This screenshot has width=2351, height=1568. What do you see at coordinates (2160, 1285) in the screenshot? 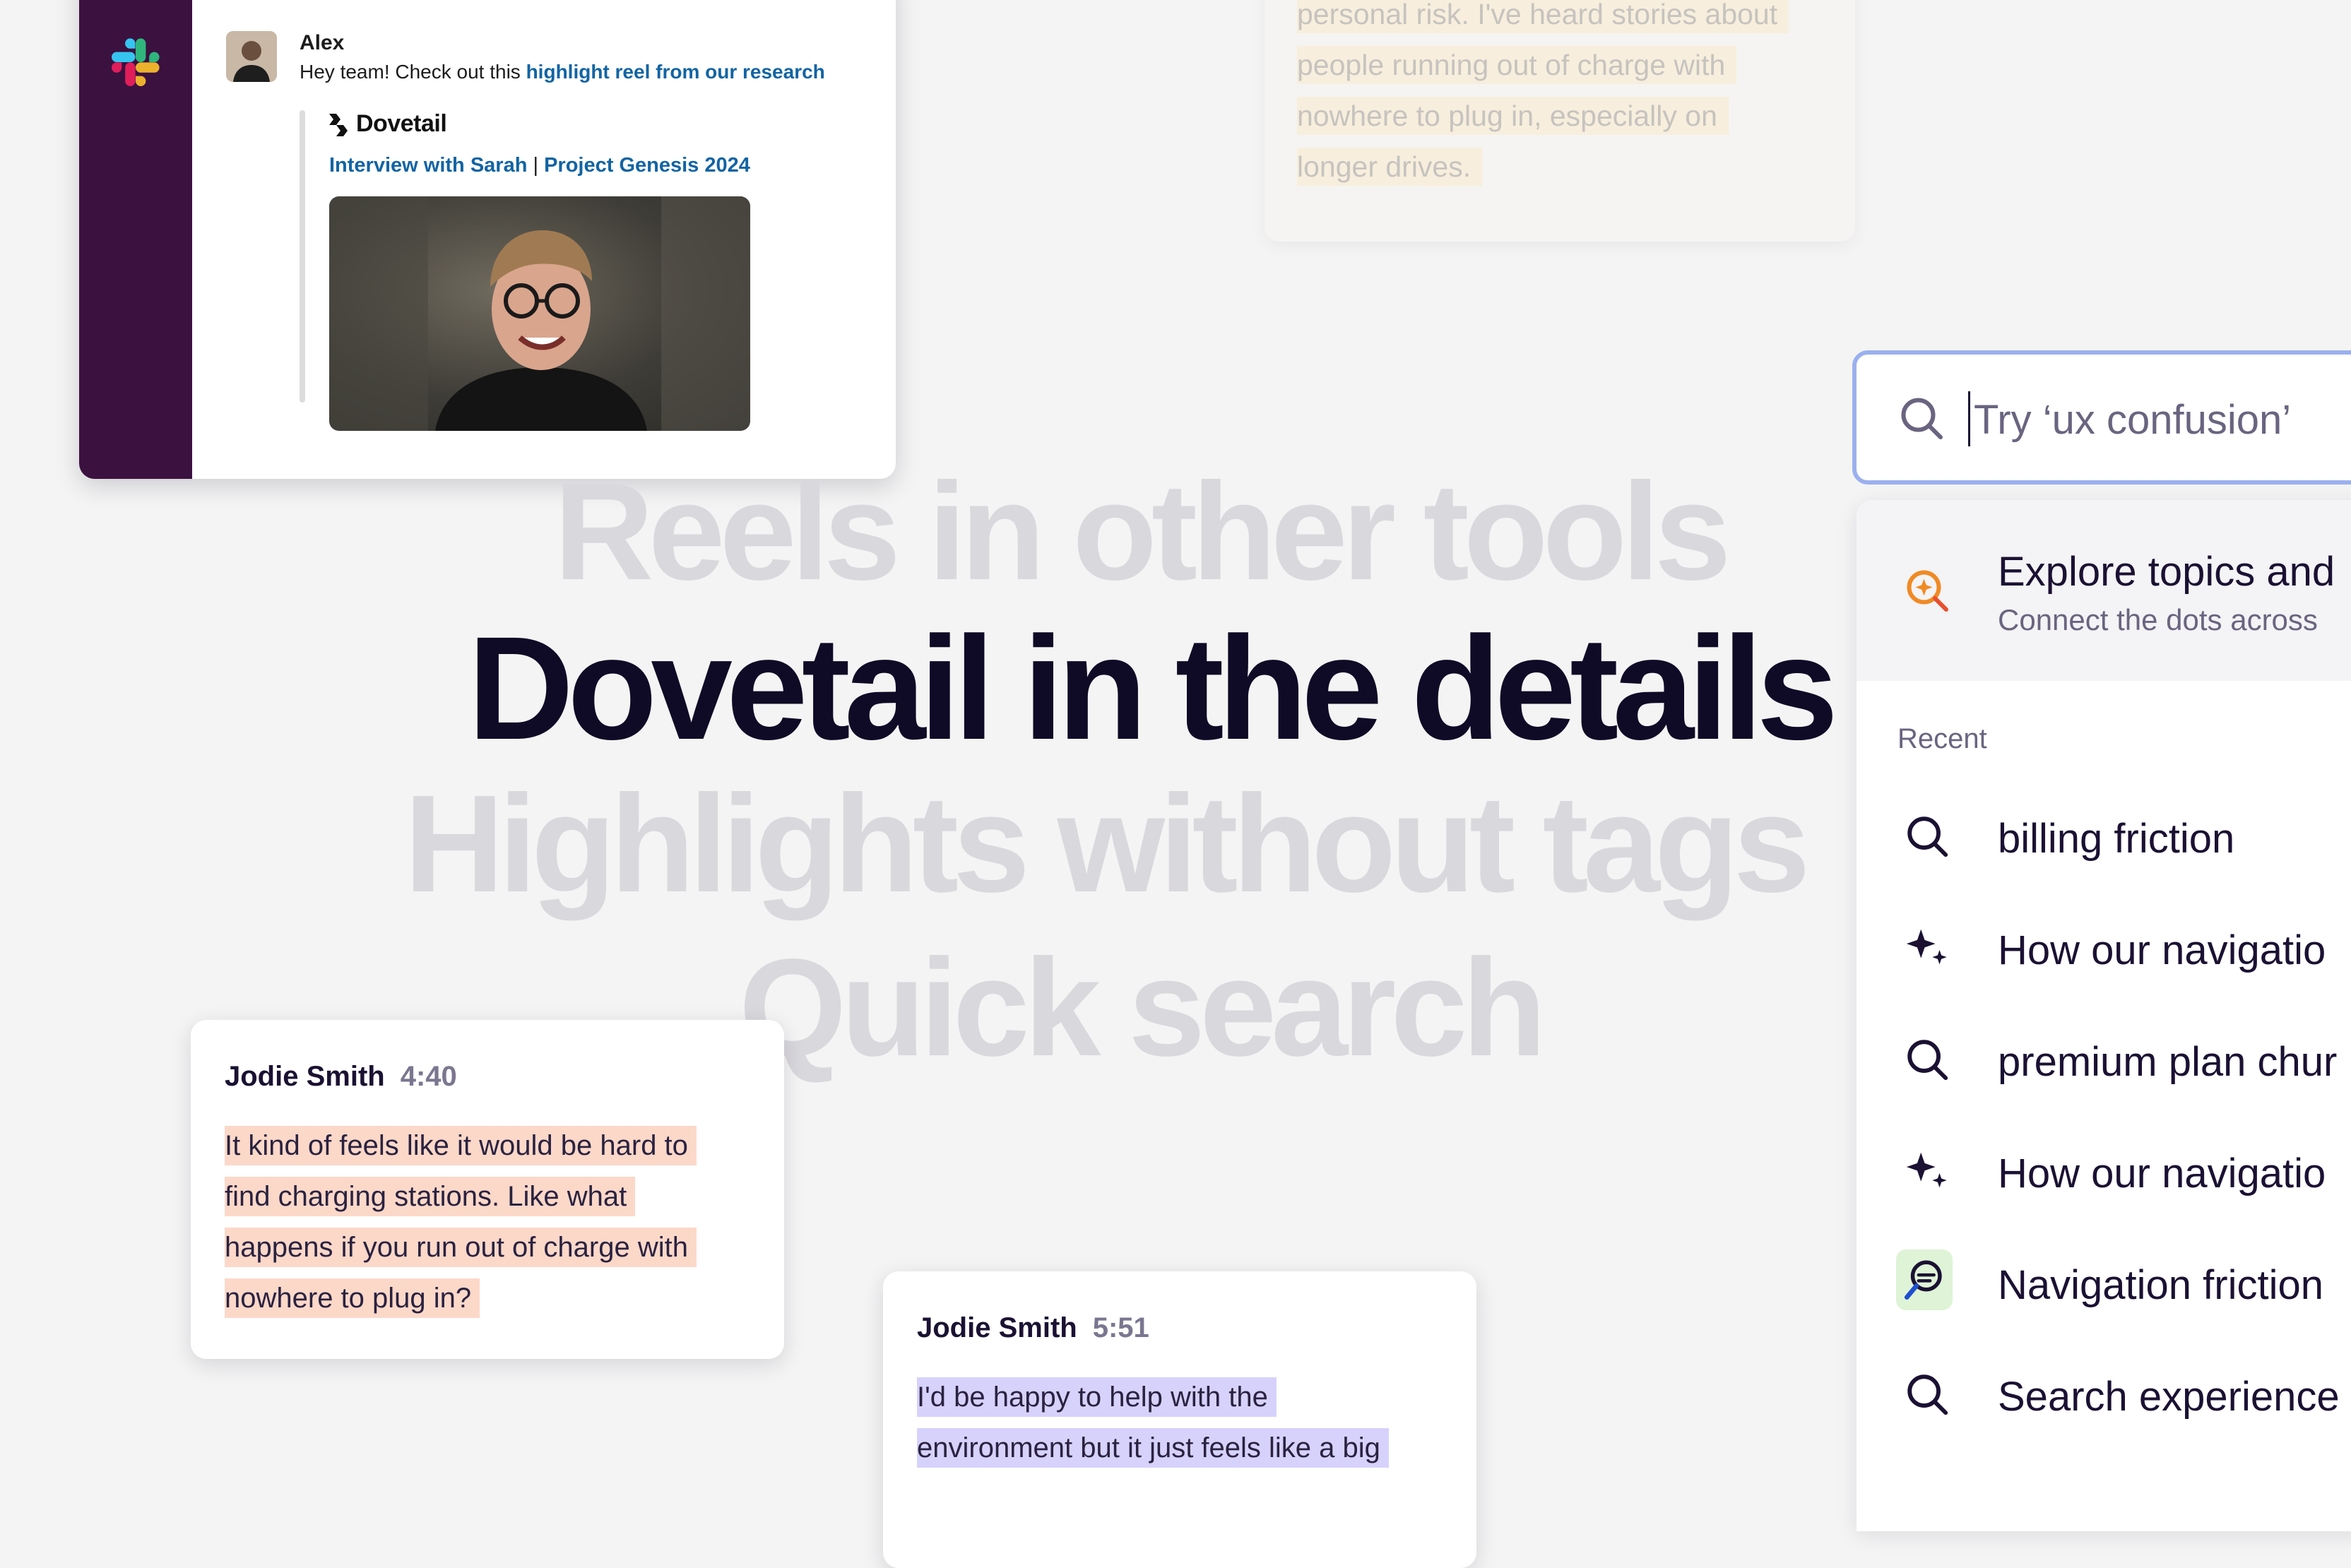
I see `recent-item-label: Navigation friction` at bounding box center [2160, 1285].